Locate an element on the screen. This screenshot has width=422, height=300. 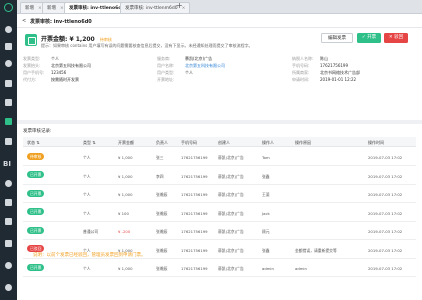
column-header: 类型 ⇅ is located at coordinates (89, 143).